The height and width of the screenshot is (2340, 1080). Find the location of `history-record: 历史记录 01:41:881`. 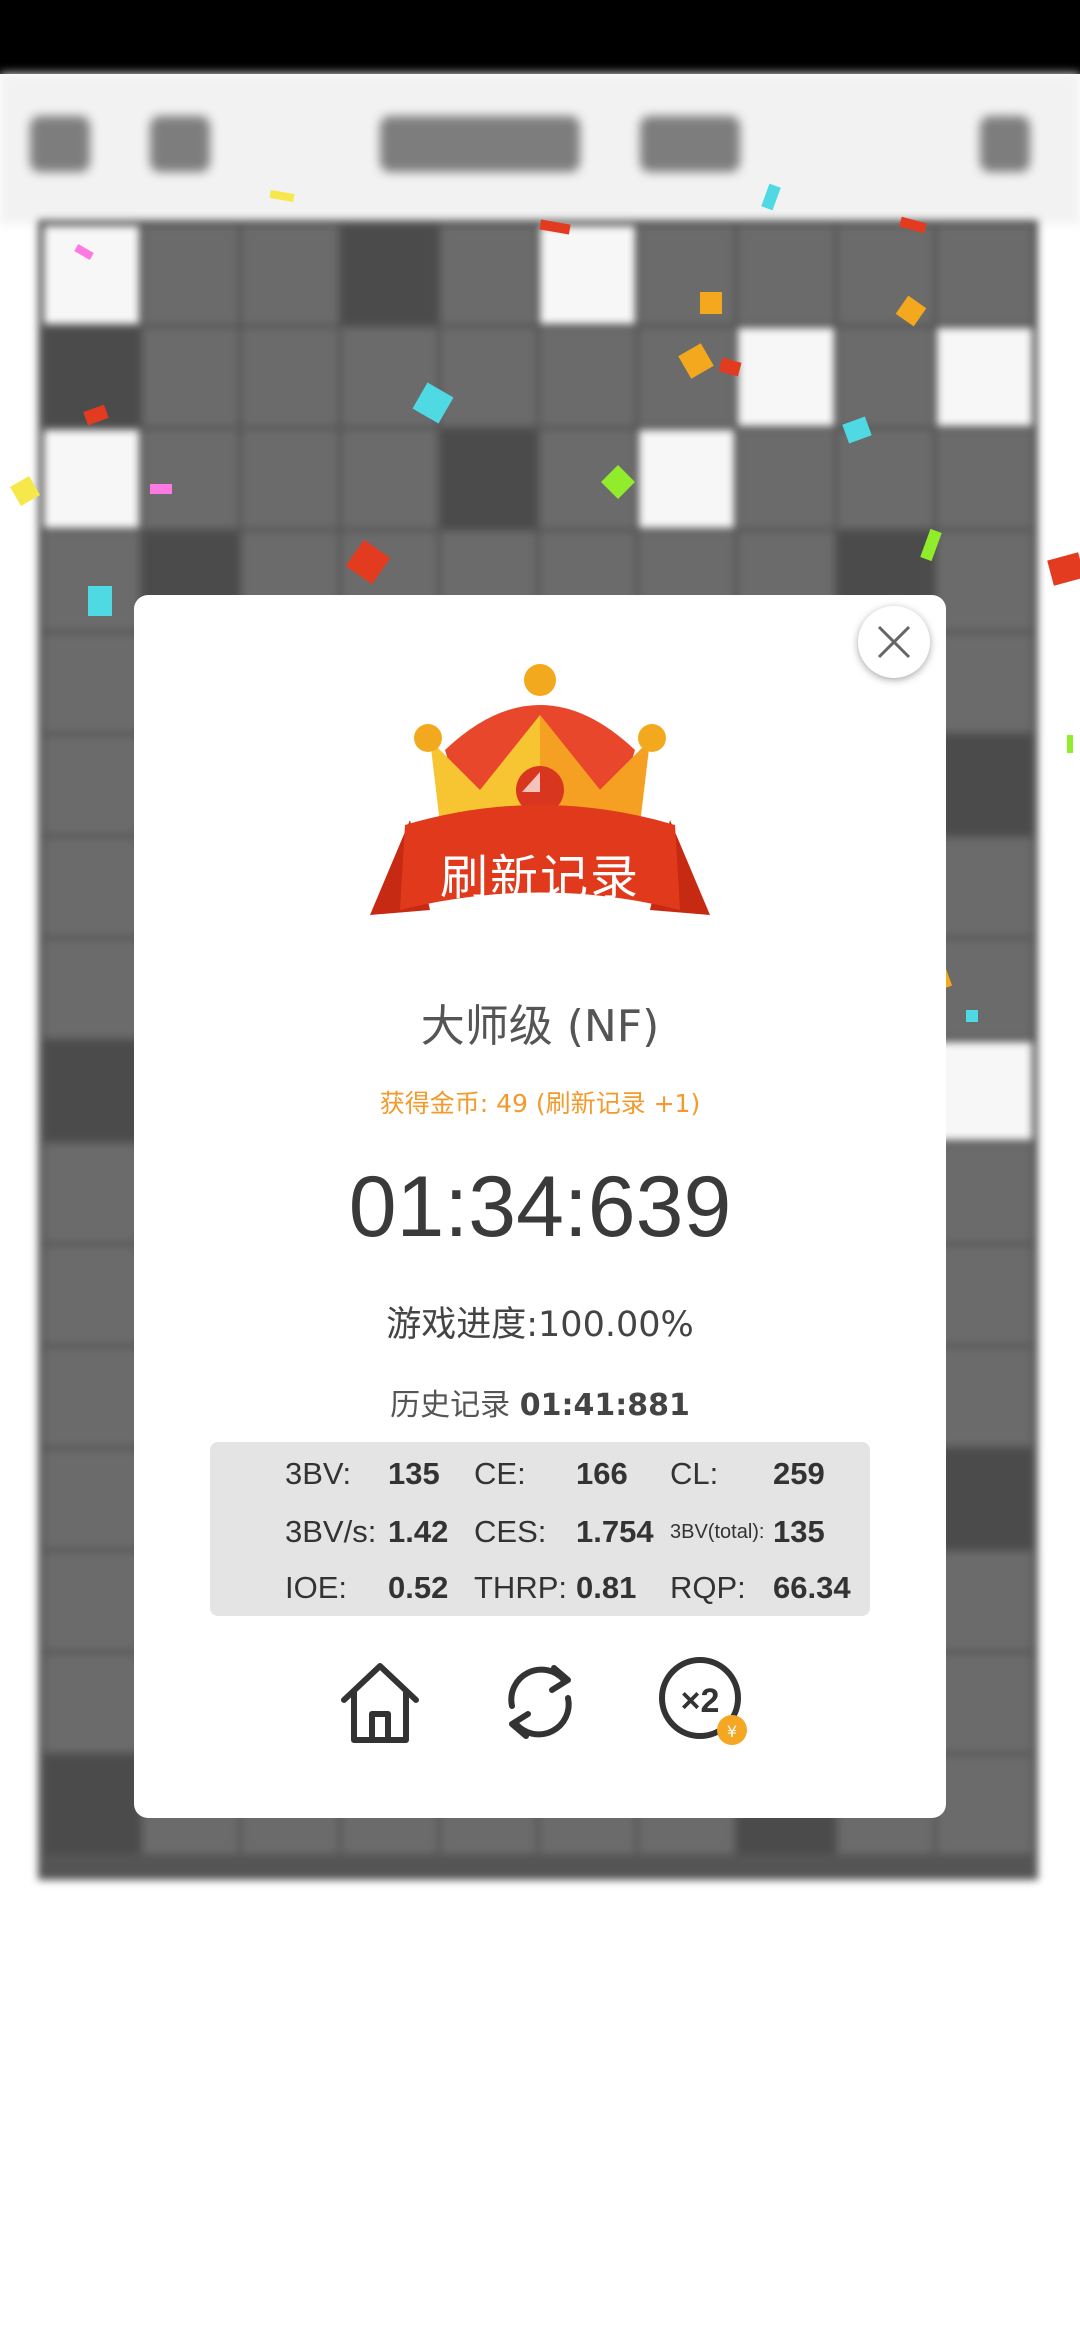

history-record: 历史记录 01:41:881 is located at coordinates (540, 1402).